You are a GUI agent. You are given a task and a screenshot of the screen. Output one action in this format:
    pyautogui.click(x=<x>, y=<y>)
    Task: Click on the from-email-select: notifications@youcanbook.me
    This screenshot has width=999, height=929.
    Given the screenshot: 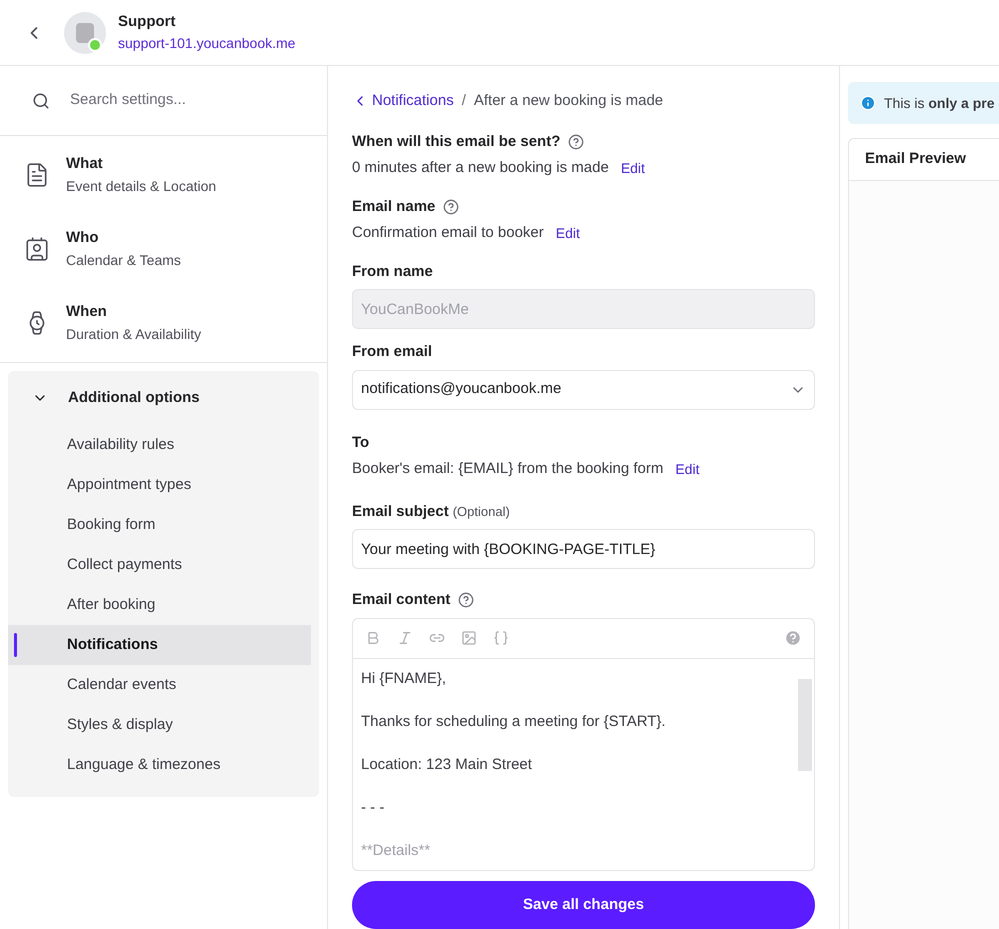 What is the action you would take?
    pyautogui.click(x=583, y=390)
    